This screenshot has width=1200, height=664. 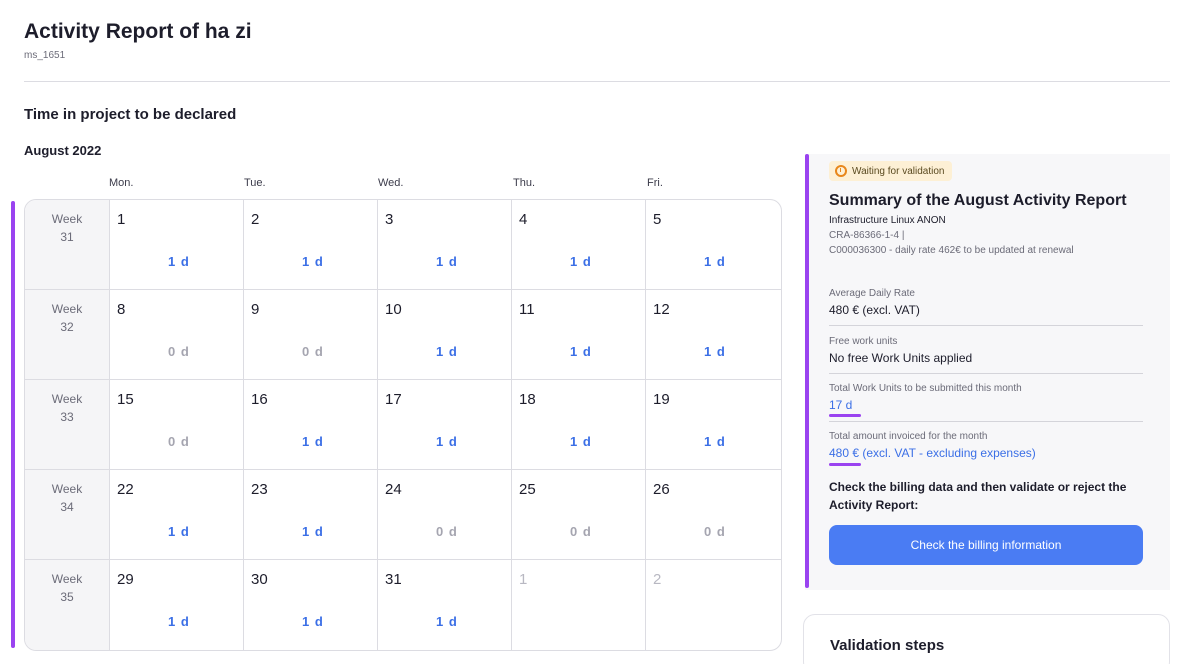 I want to click on week-number: 32, so click(x=67, y=327).